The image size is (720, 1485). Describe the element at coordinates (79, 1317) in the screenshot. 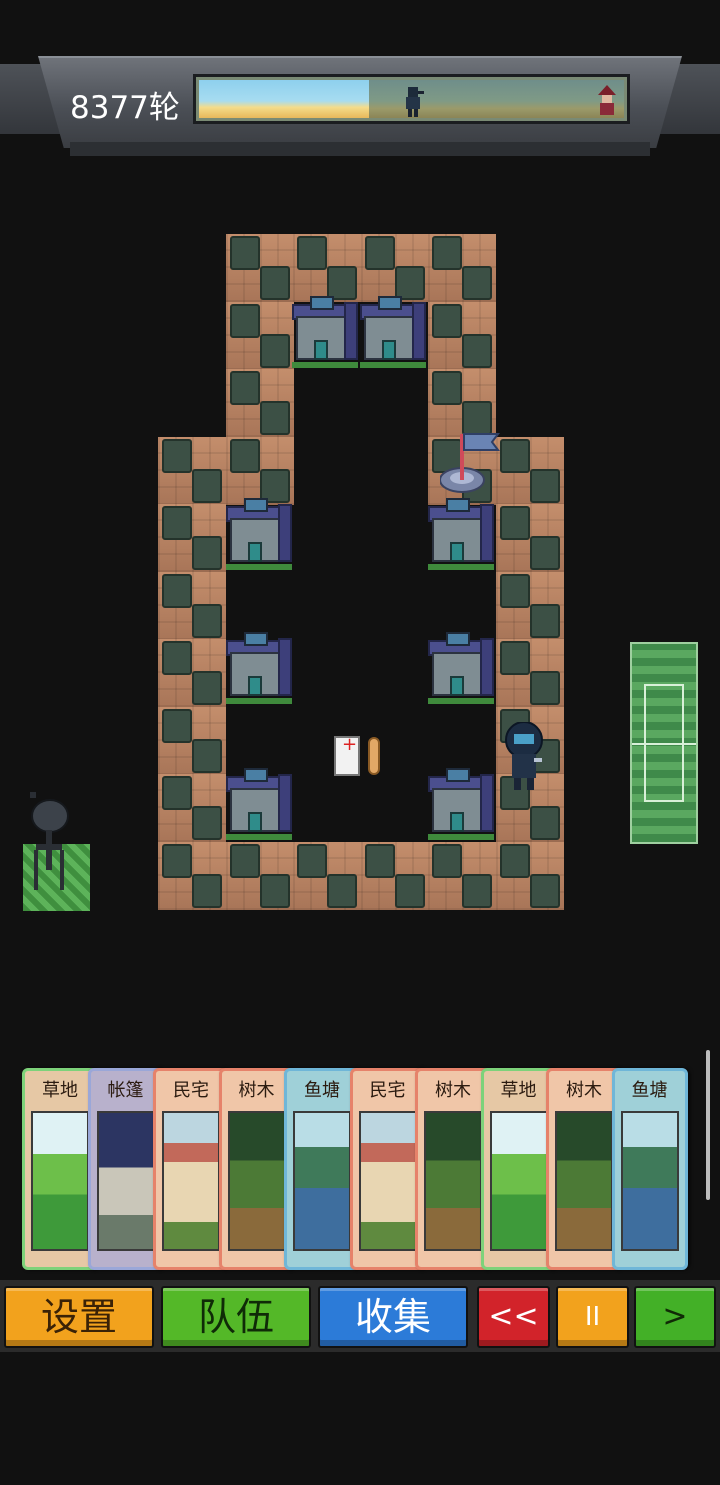

I see `settings-button: 设置` at that location.